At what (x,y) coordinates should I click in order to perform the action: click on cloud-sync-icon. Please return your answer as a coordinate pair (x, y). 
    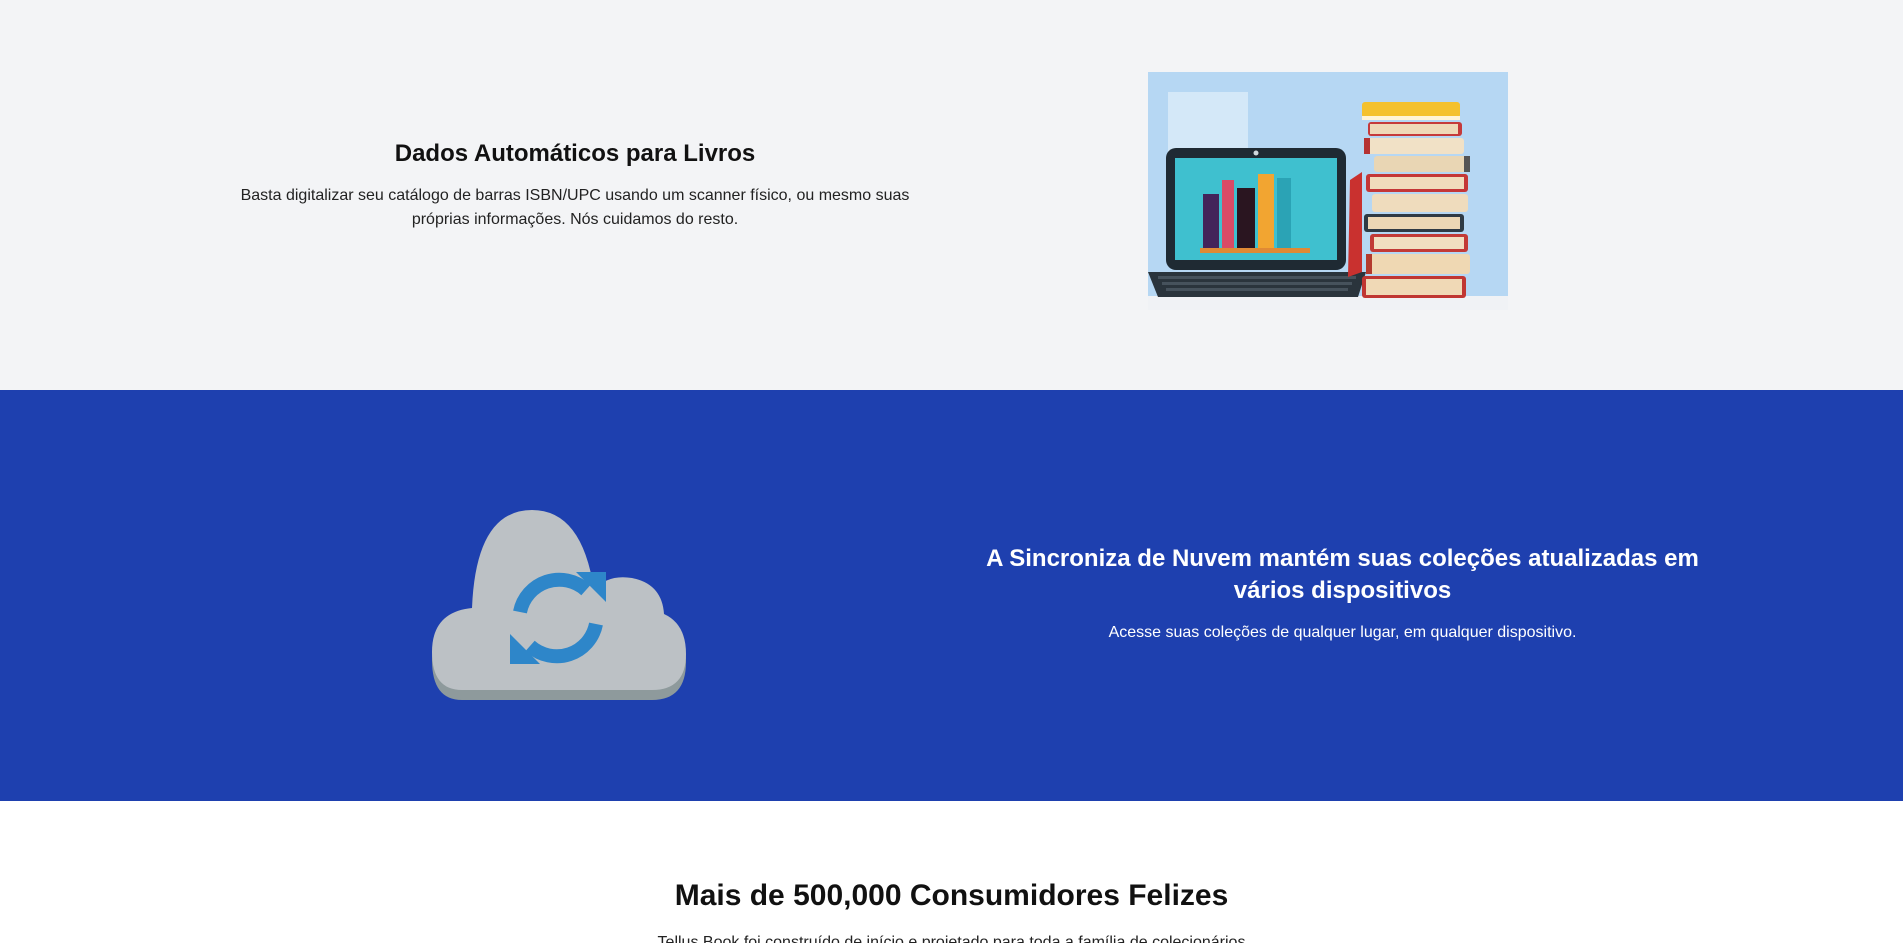
    Looking at the image, I should click on (559, 605).